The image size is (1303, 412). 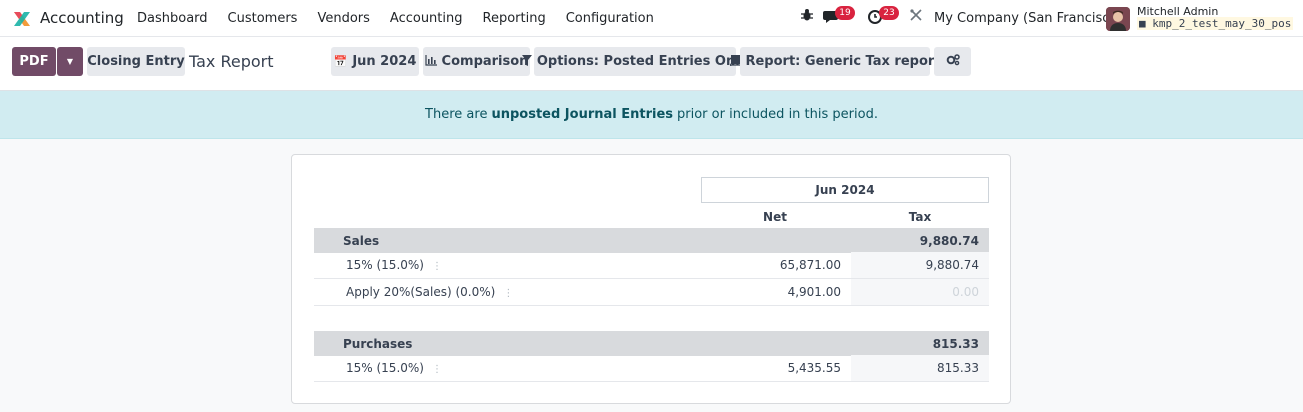 I want to click on options-filter-button: Options: Posted Entries Only, so click(x=634, y=61).